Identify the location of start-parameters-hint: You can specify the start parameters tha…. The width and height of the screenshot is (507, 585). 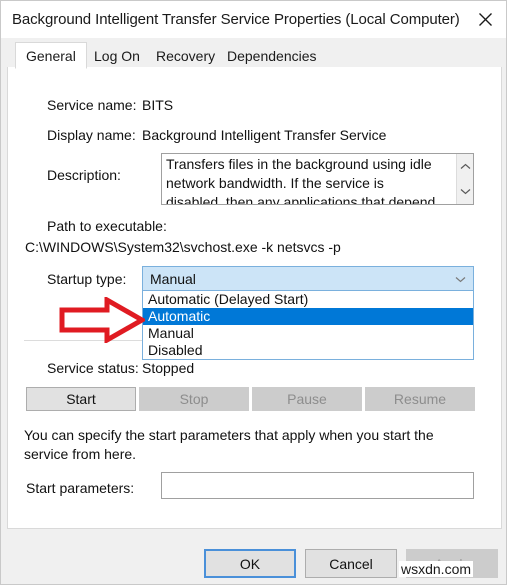
(229, 444).